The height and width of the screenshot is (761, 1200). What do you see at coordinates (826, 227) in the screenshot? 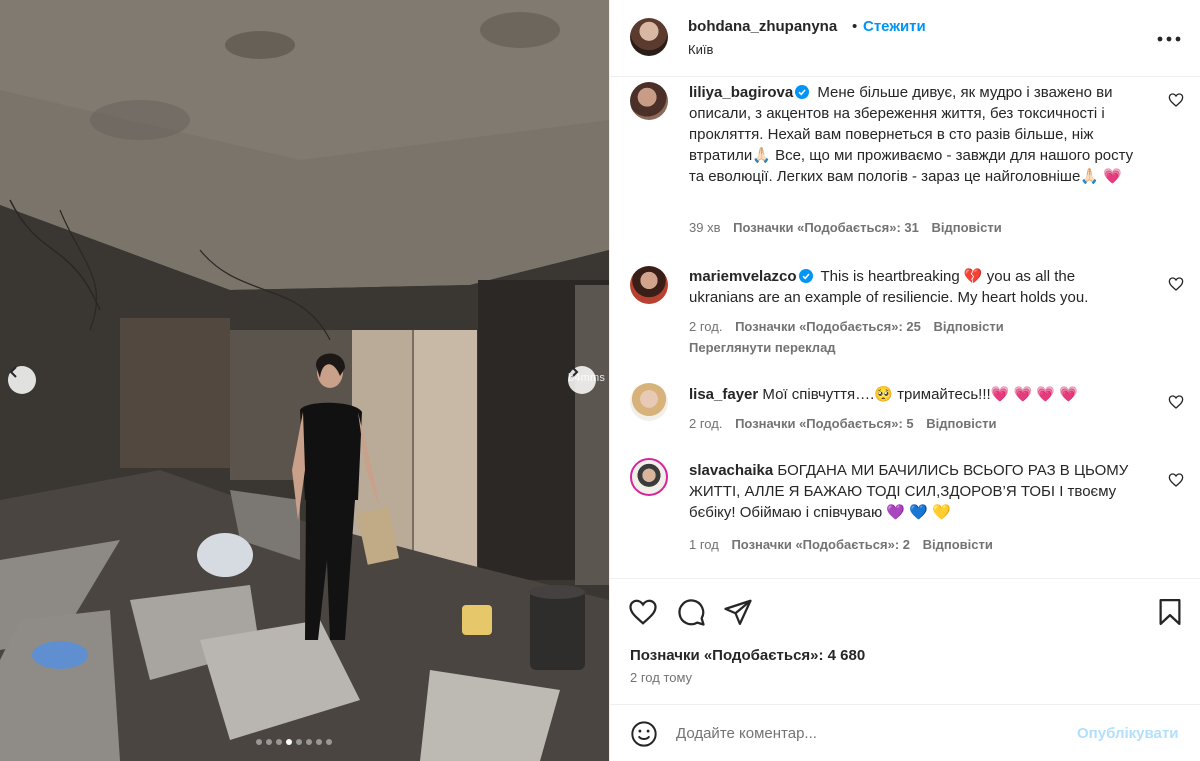
I see `comment-likes: Позначки «Подобається»: 31` at bounding box center [826, 227].